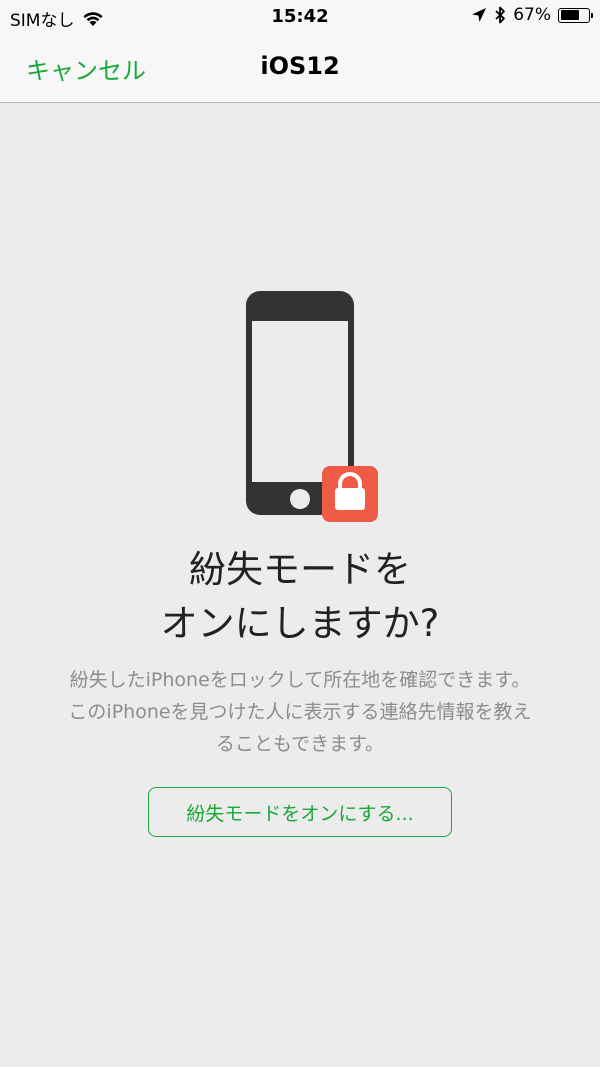 The width and height of the screenshot is (600, 1067). What do you see at coordinates (300, 569) in the screenshot?
I see `headline-line-1: 紛失モードを` at bounding box center [300, 569].